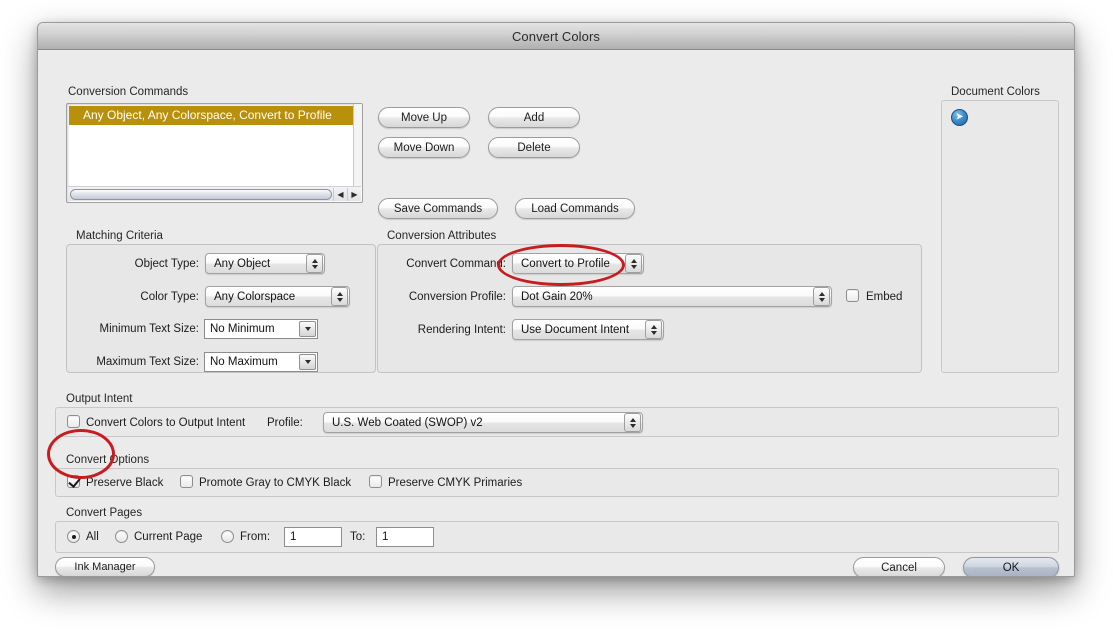  What do you see at coordinates (147, 362) in the screenshot?
I see `maximum-text-size-label: Maximum Text Size:` at bounding box center [147, 362].